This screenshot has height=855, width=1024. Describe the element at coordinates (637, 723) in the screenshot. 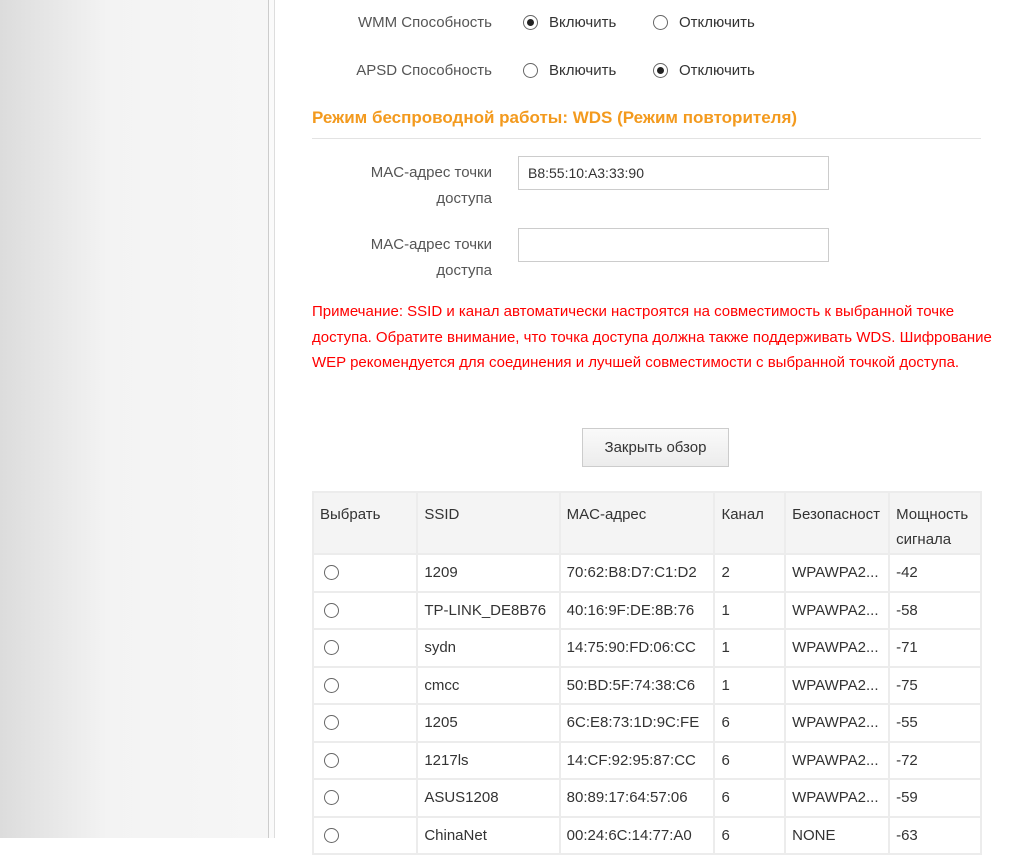

I see `mac-cell: 6C:E8:73:1D:9C:FE` at that location.